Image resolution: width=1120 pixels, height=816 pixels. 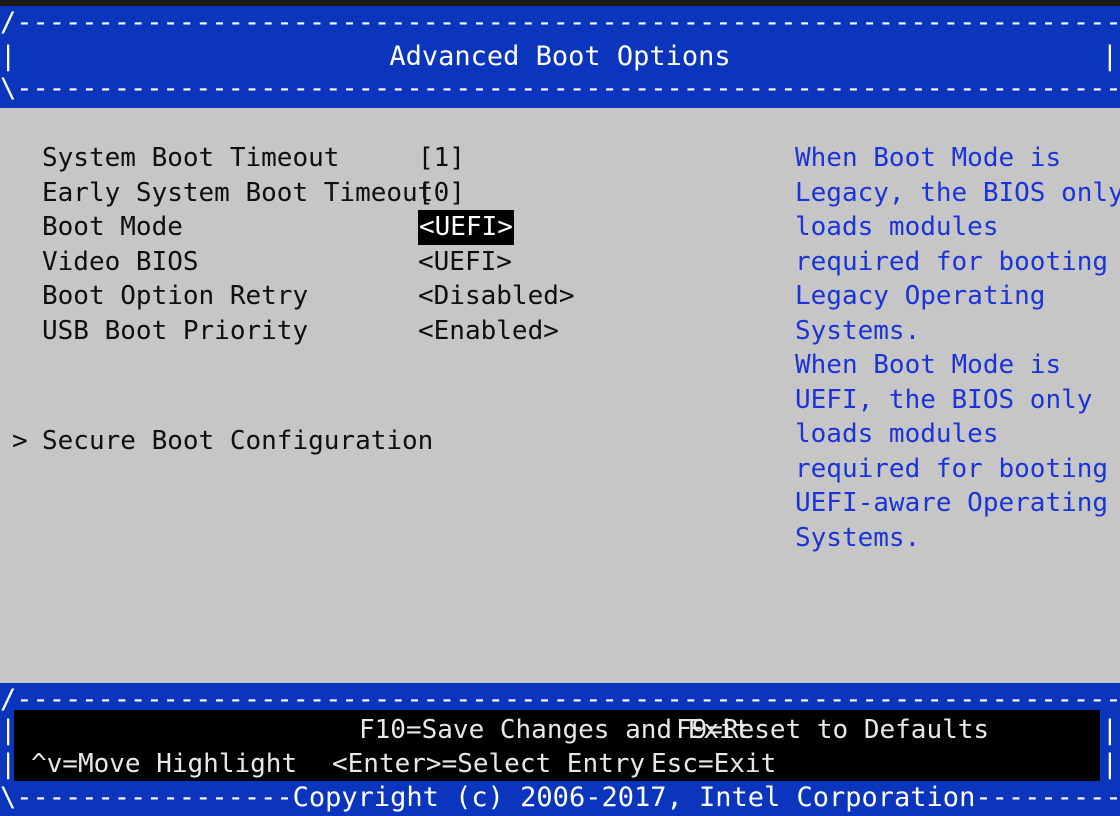 What do you see at coordinates (944, 399) in the screenshot?
I see `help-line: UEFI, the BIOS only` at bounding box center [944, 399].